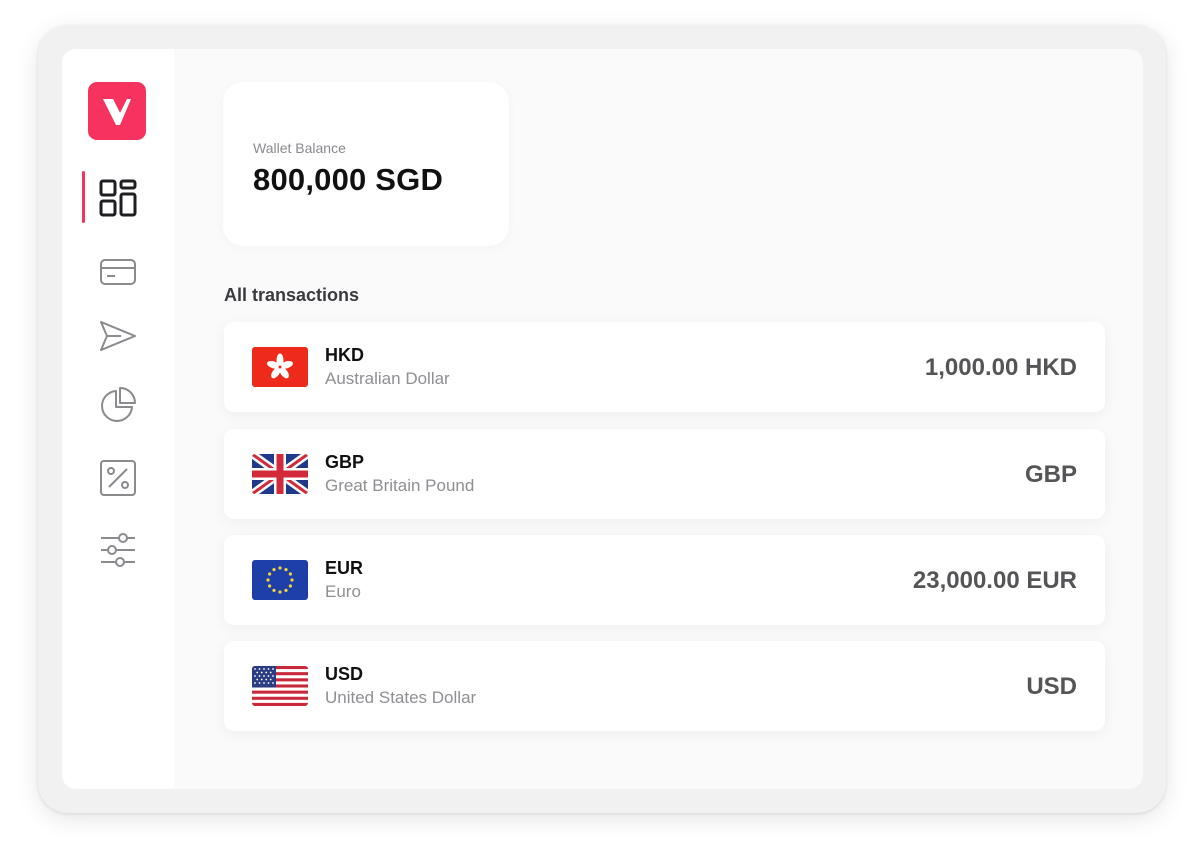  I want to click on transaction-row: EUR Euro 23,000.00 EUR, so click(664, 580).